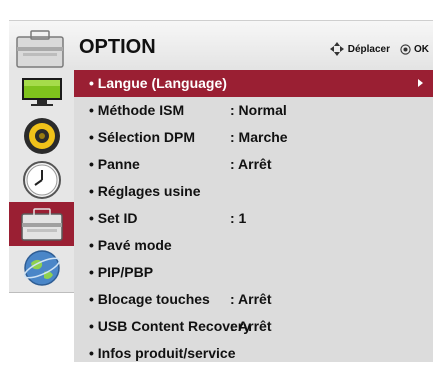 This screenshot has width=433, height=367. What do you see at coordinates (253, 245) in the screenshot?
I see `menu-item-tile-mode: • Pavé mode` at bounding box center [253, 245].